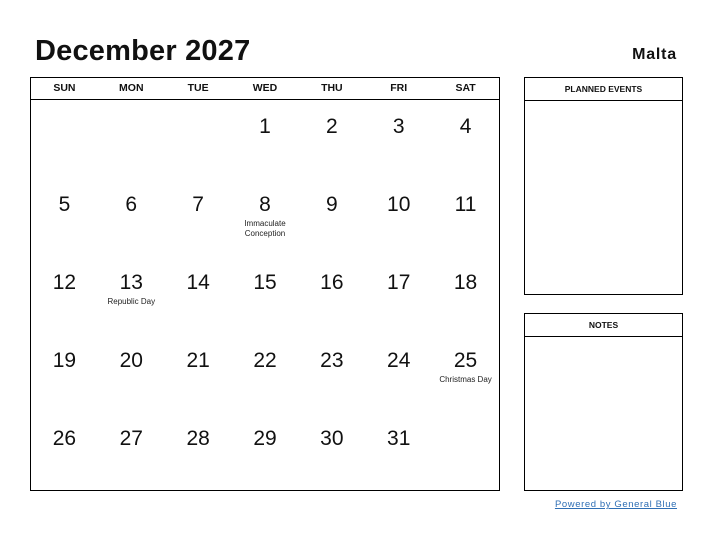  I want to click on day-number: 13, so click(131, 282).